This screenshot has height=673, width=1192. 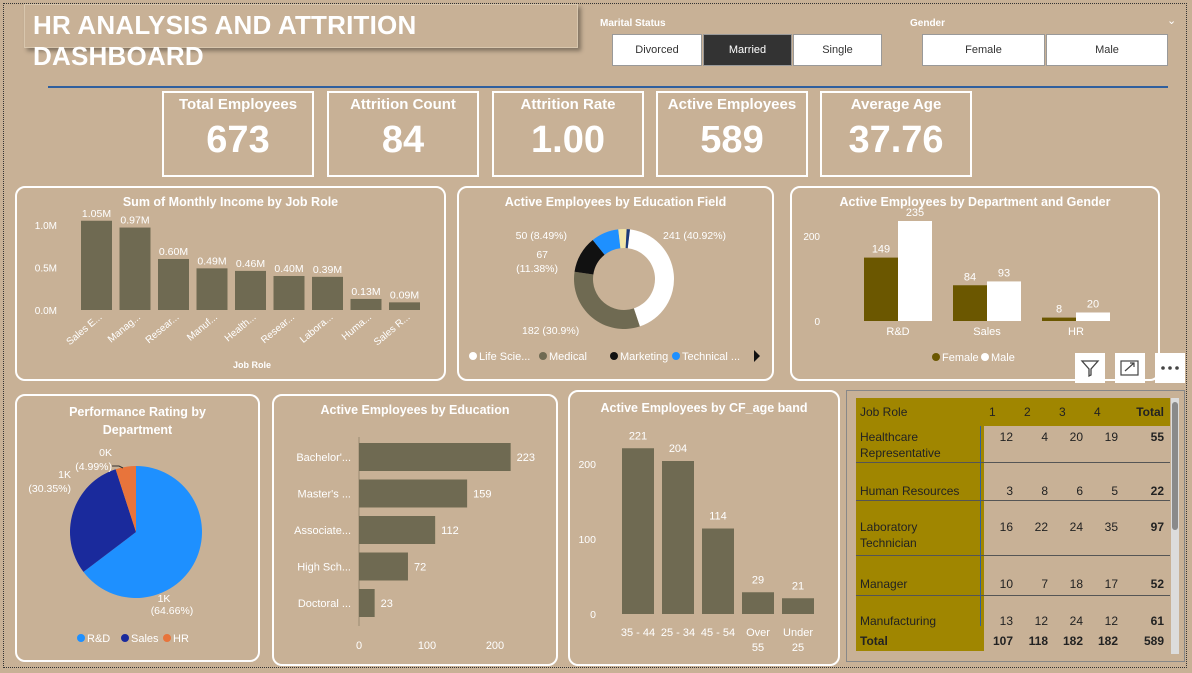 I want to click on donut-slice, so click(x=607, y=300).